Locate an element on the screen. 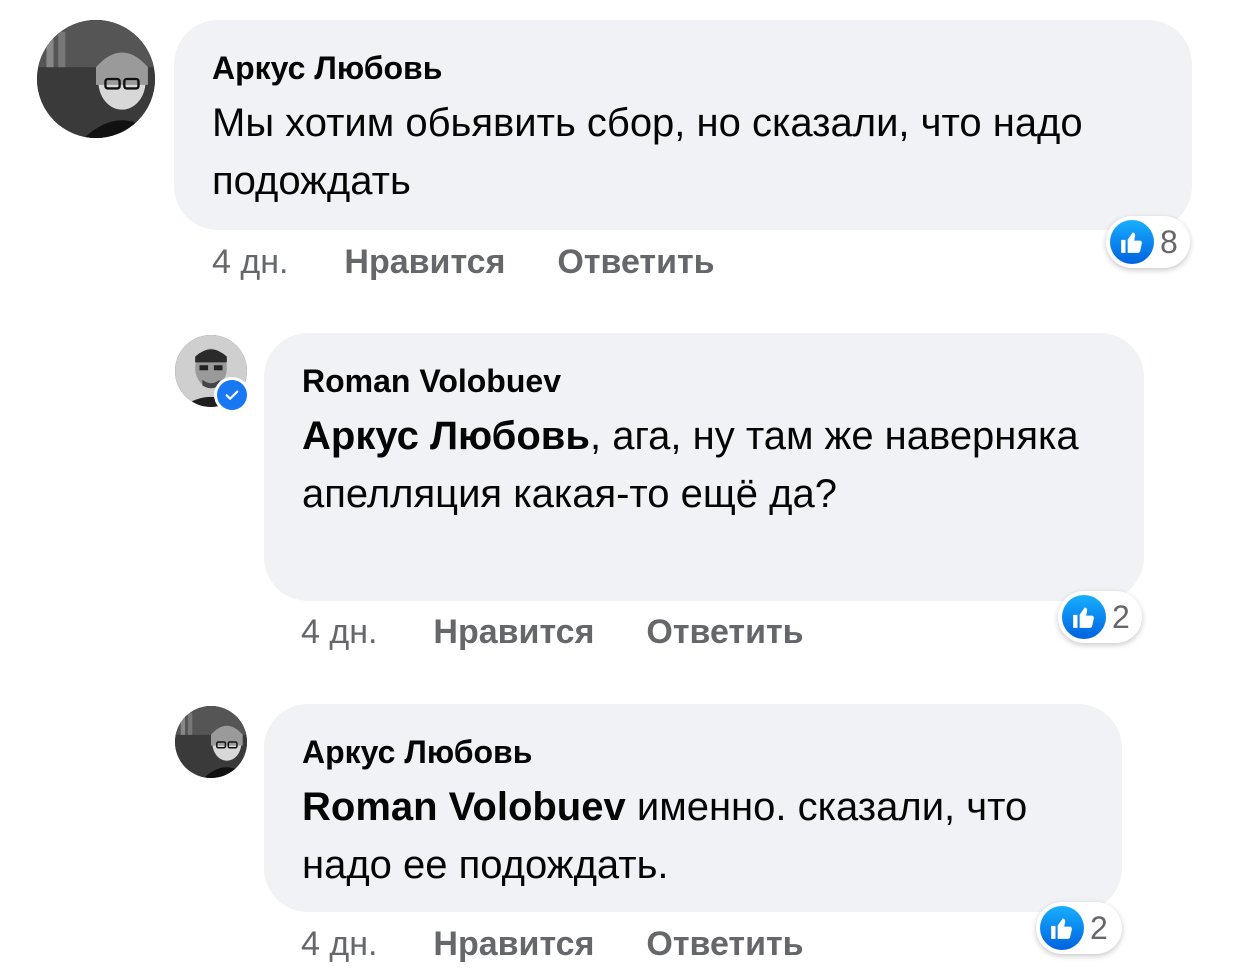 The image size is (1242, 979). verified-badge-icon is located at coordinates (232, 395).